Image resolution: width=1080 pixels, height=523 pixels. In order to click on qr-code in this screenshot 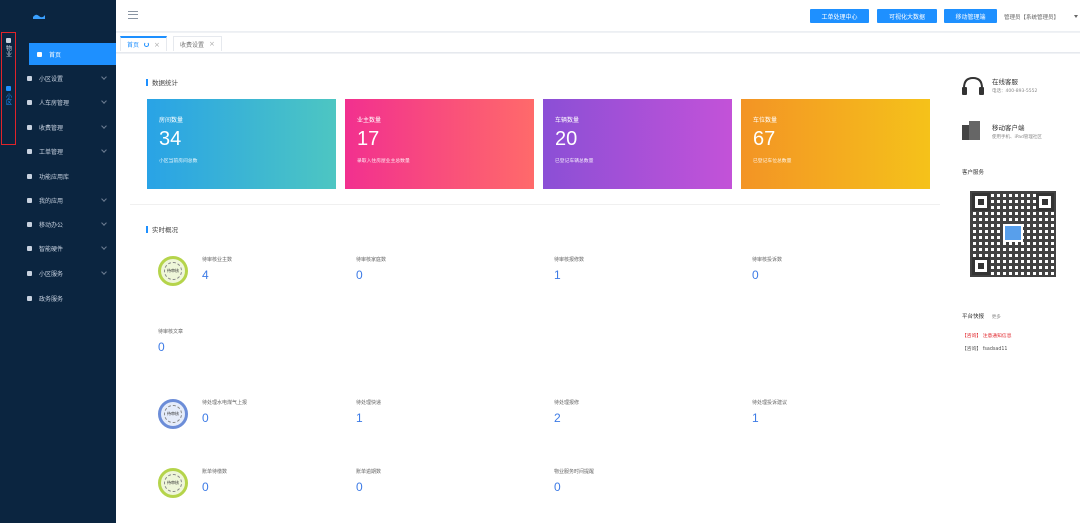, I will do `click(1013, 234)`.